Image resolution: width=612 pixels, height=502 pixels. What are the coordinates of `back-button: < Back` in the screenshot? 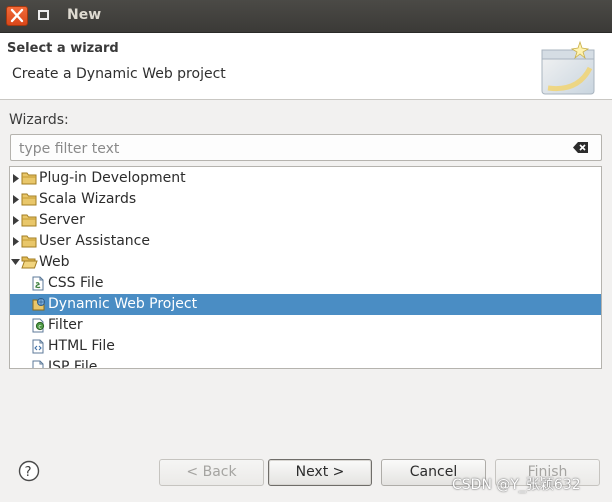 It's located at (211, 472).